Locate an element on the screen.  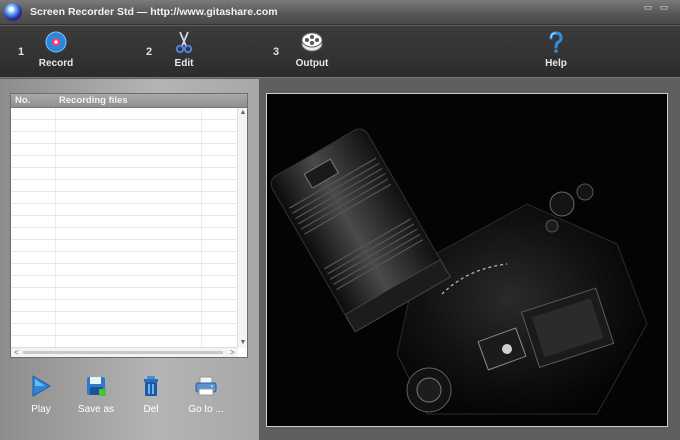
scroll-left-icon: < is located at coordinates (16, 352).